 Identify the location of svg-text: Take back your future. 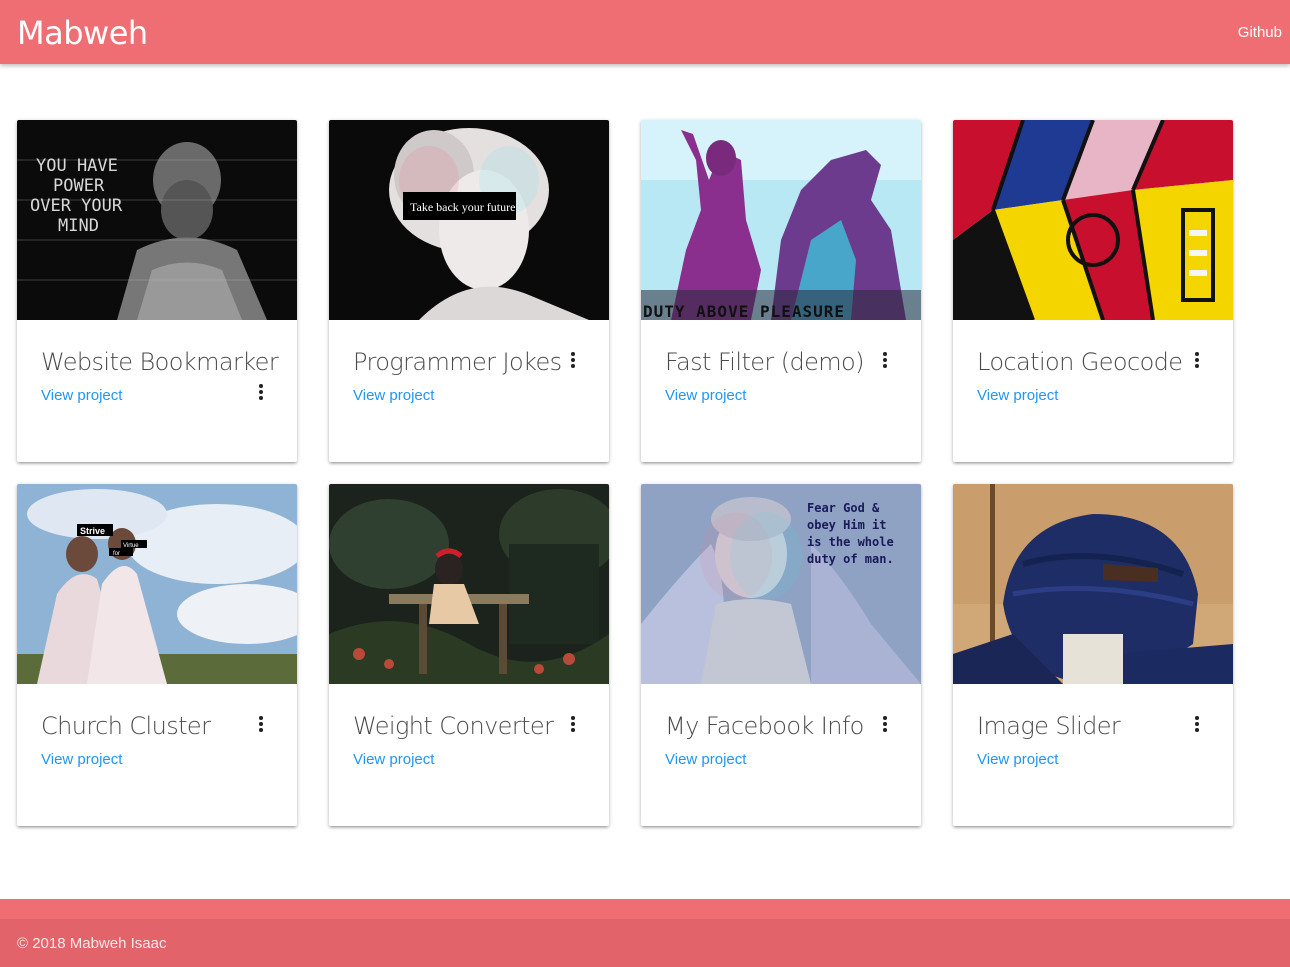
(462, 207).